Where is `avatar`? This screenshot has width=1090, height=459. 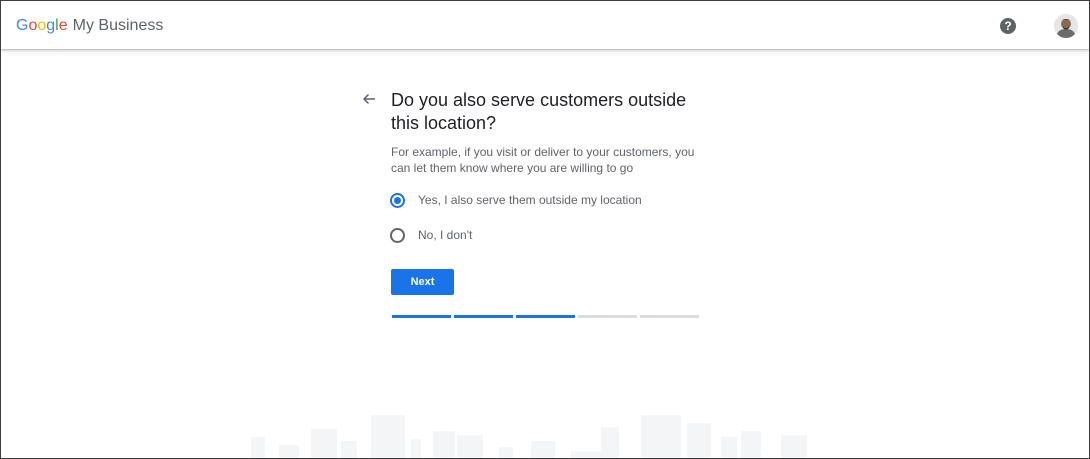
avatar is located at coordinates (1066, 26).